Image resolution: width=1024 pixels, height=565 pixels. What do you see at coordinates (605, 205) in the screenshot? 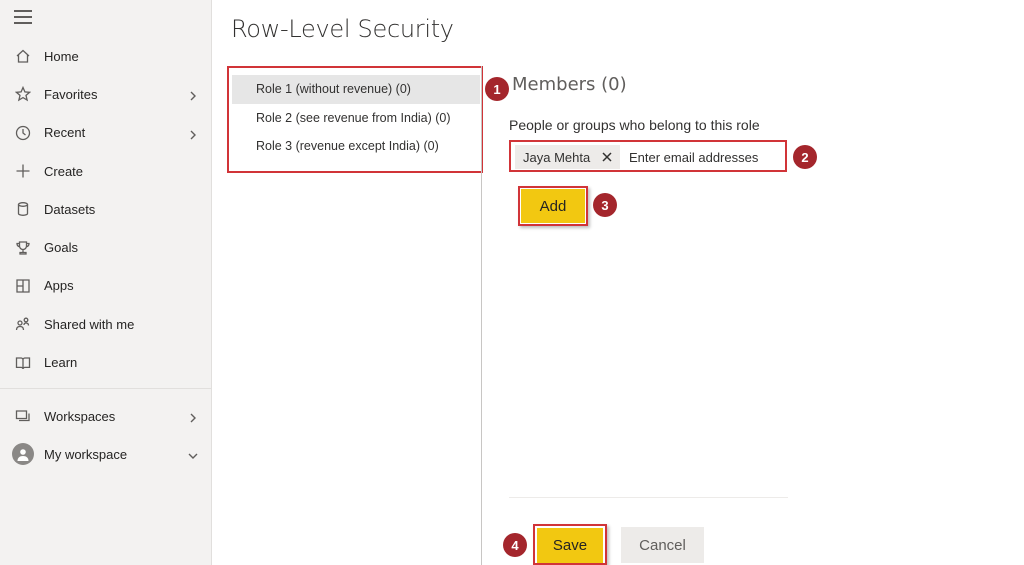
I see `step-badge-3: 3` at bounding box center [605, 205].